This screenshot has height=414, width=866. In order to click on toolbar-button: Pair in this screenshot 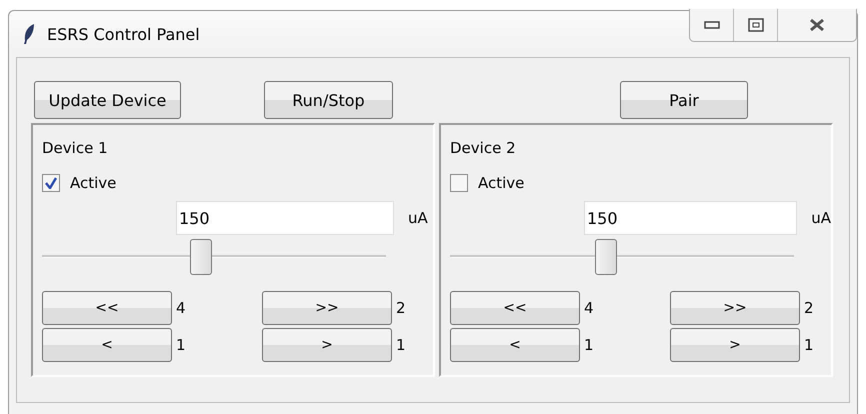, I will do `click(684, 100)`.